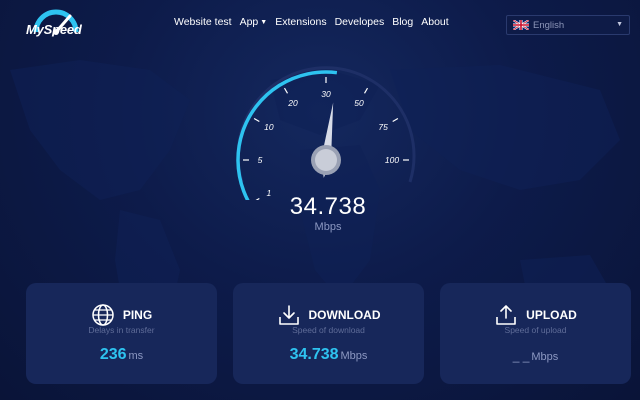  What do you see at coordinates (137, 315) in the screenshot?
I see `ping-title: PING` at bounding box center [137, 315].